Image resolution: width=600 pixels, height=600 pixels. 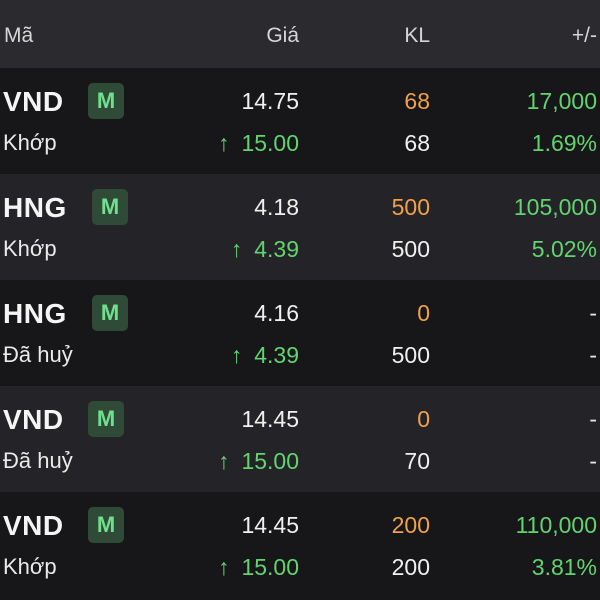 I want to click on table-header: Mã Giá KL +/-, so click(x=300, y=34).